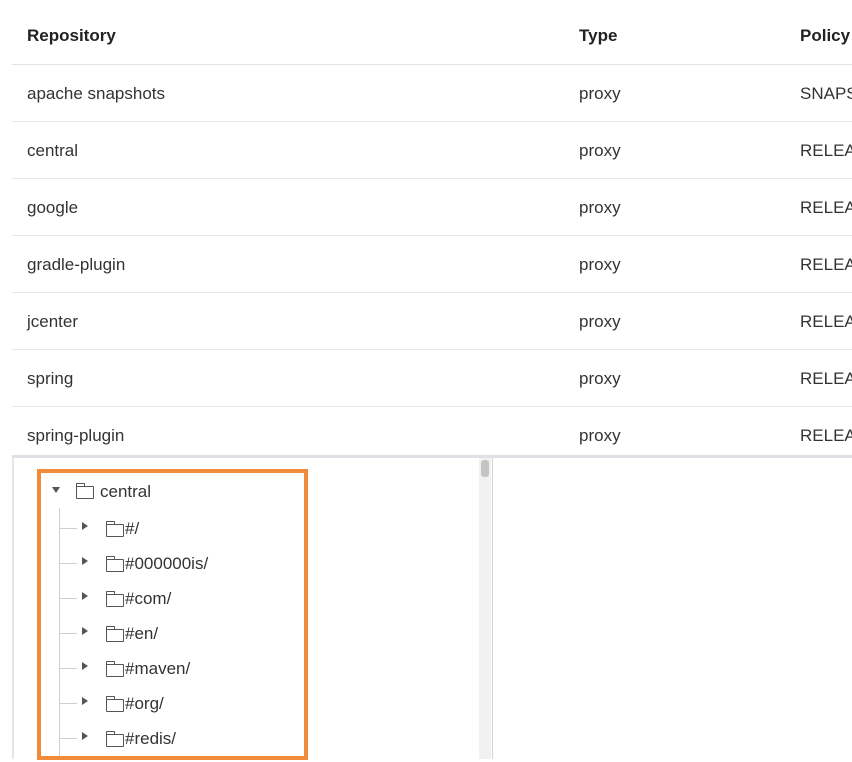  Describe the element at coordinates (826, 93) in the screenshot. I see `repository-policy-cell: SNAPS` at that location.